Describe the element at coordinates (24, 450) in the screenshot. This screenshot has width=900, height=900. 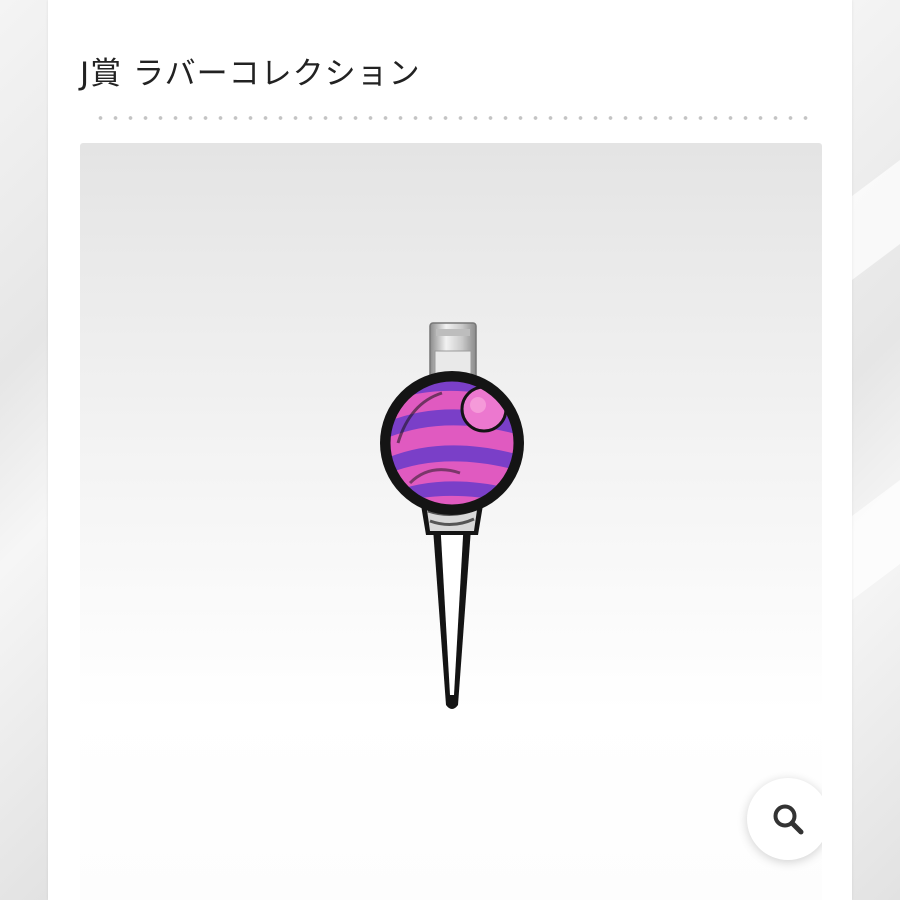
I see `background-left` at that location.